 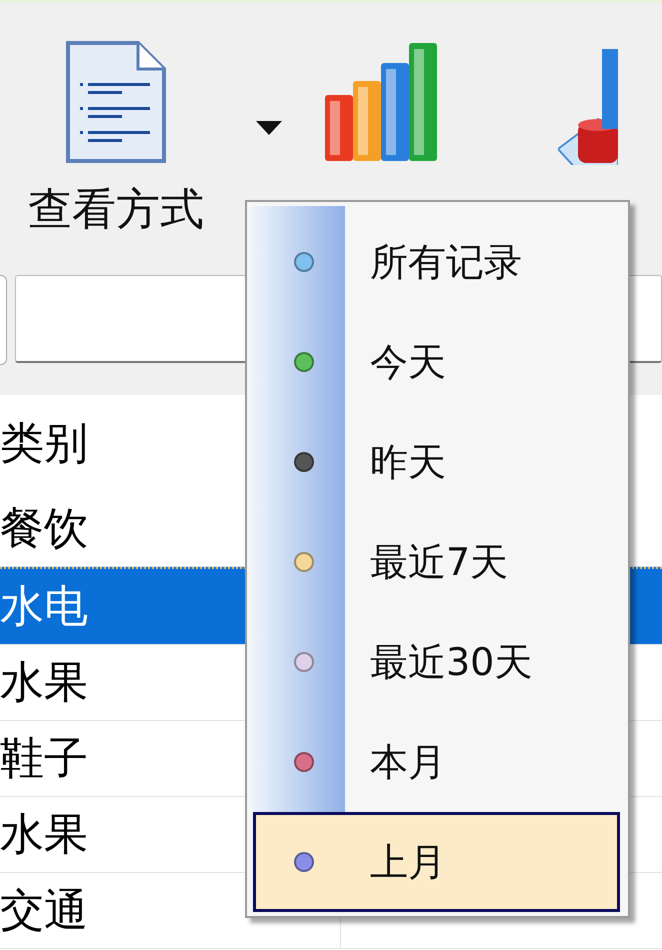 I want to click on table-cell-text: 交通, so click(x=44, y=911).